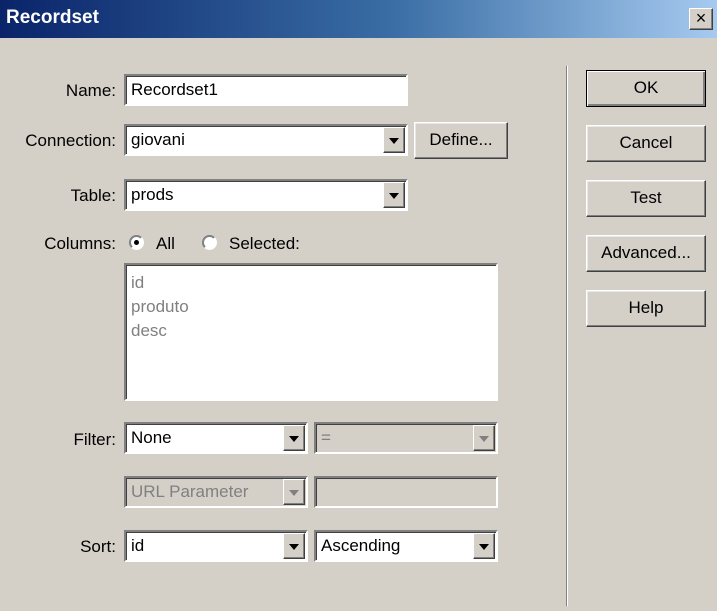 This screenshot has height=611, width=717. Describe the element at coordinates (95, 439) in the screenshot. I see `filter-label: Filter:` at that location.